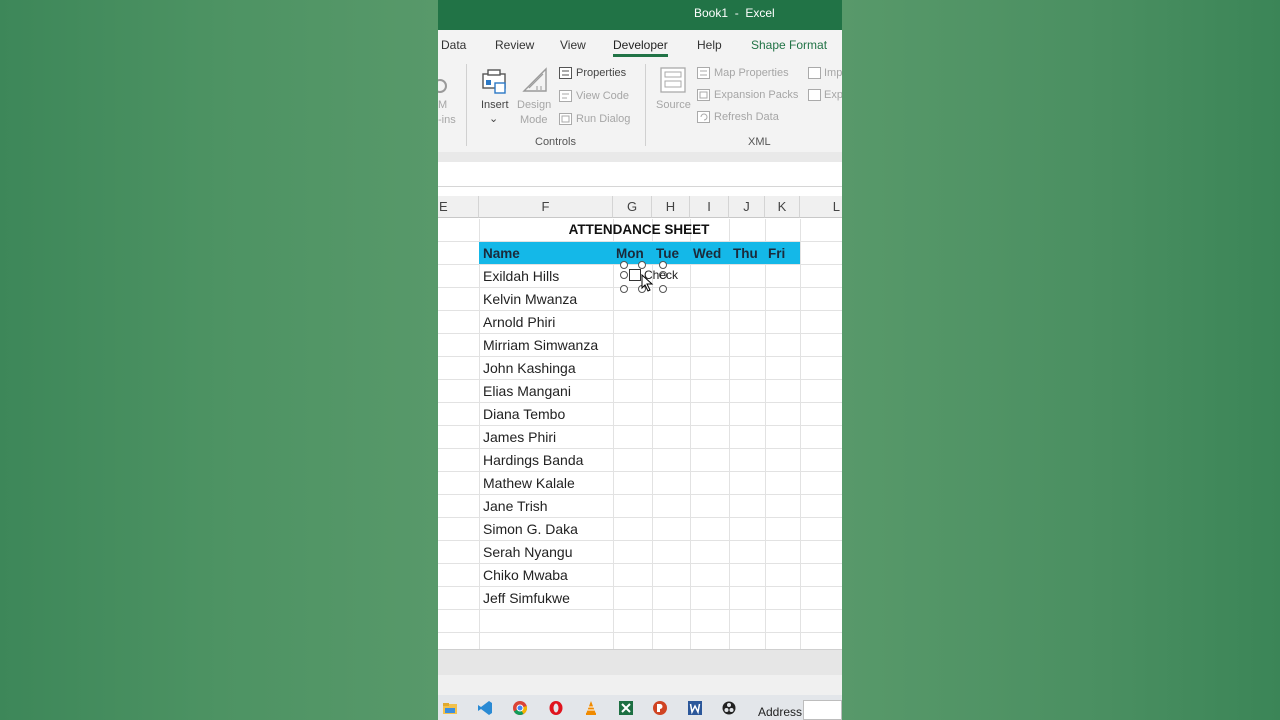  I want to click on run-dialog-icon, so click(565, 119).